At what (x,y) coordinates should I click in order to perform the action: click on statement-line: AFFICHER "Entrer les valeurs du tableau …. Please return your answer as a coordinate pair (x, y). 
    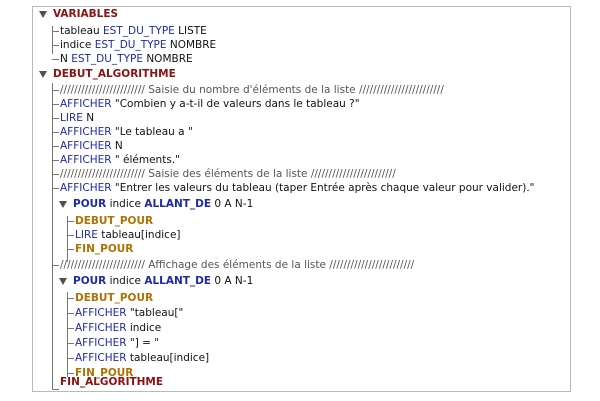
    Looking at the image, I should click on (297, 188).